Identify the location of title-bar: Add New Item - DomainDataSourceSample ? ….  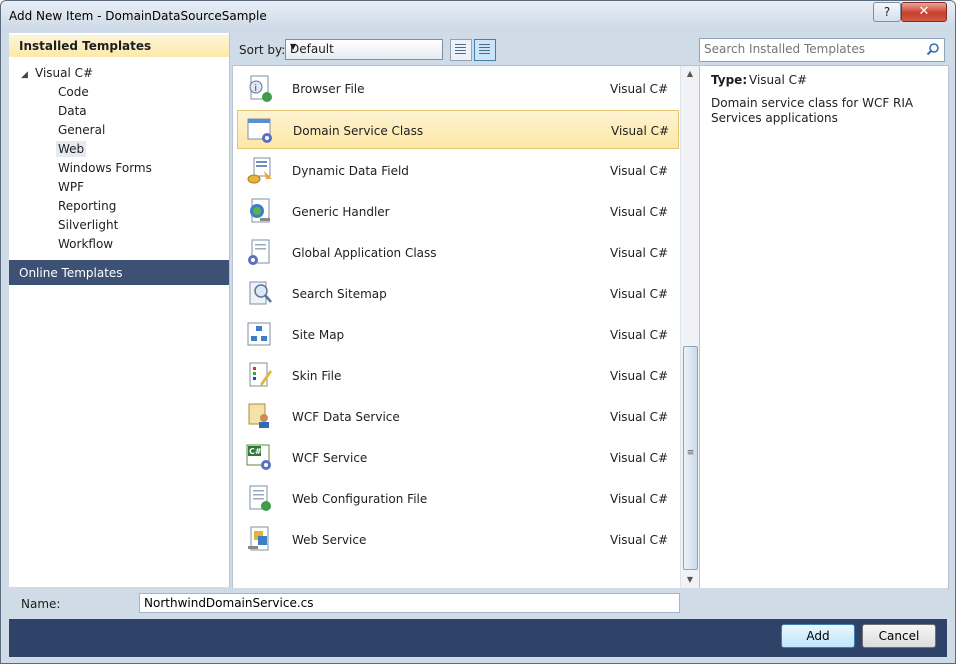
(478, 16).